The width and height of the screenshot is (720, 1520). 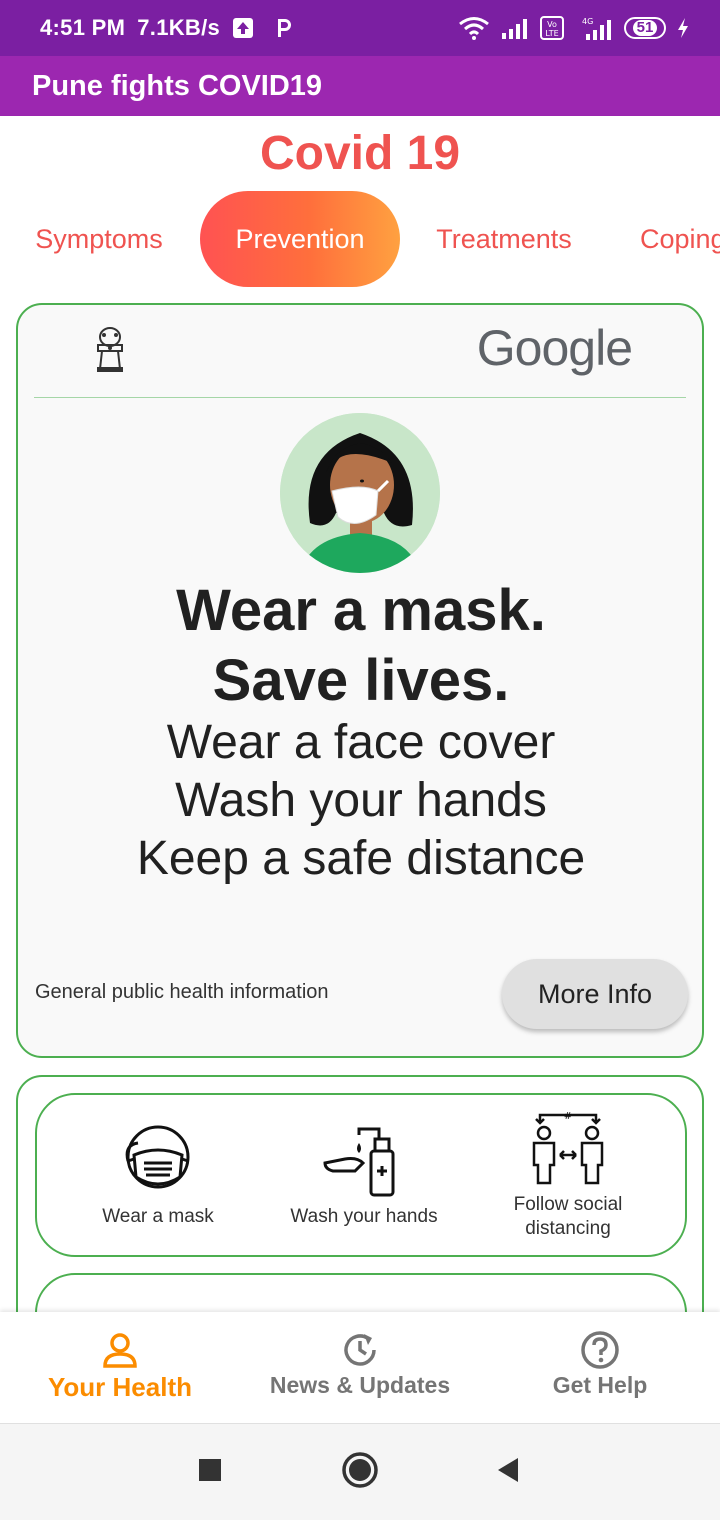 I want to click on tab-treatments: Treatments, so click(x=504, y=239).